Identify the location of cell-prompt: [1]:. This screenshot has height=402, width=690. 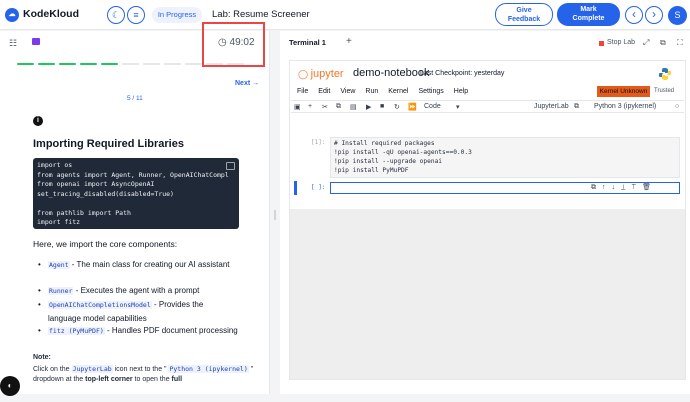
(318, 142).